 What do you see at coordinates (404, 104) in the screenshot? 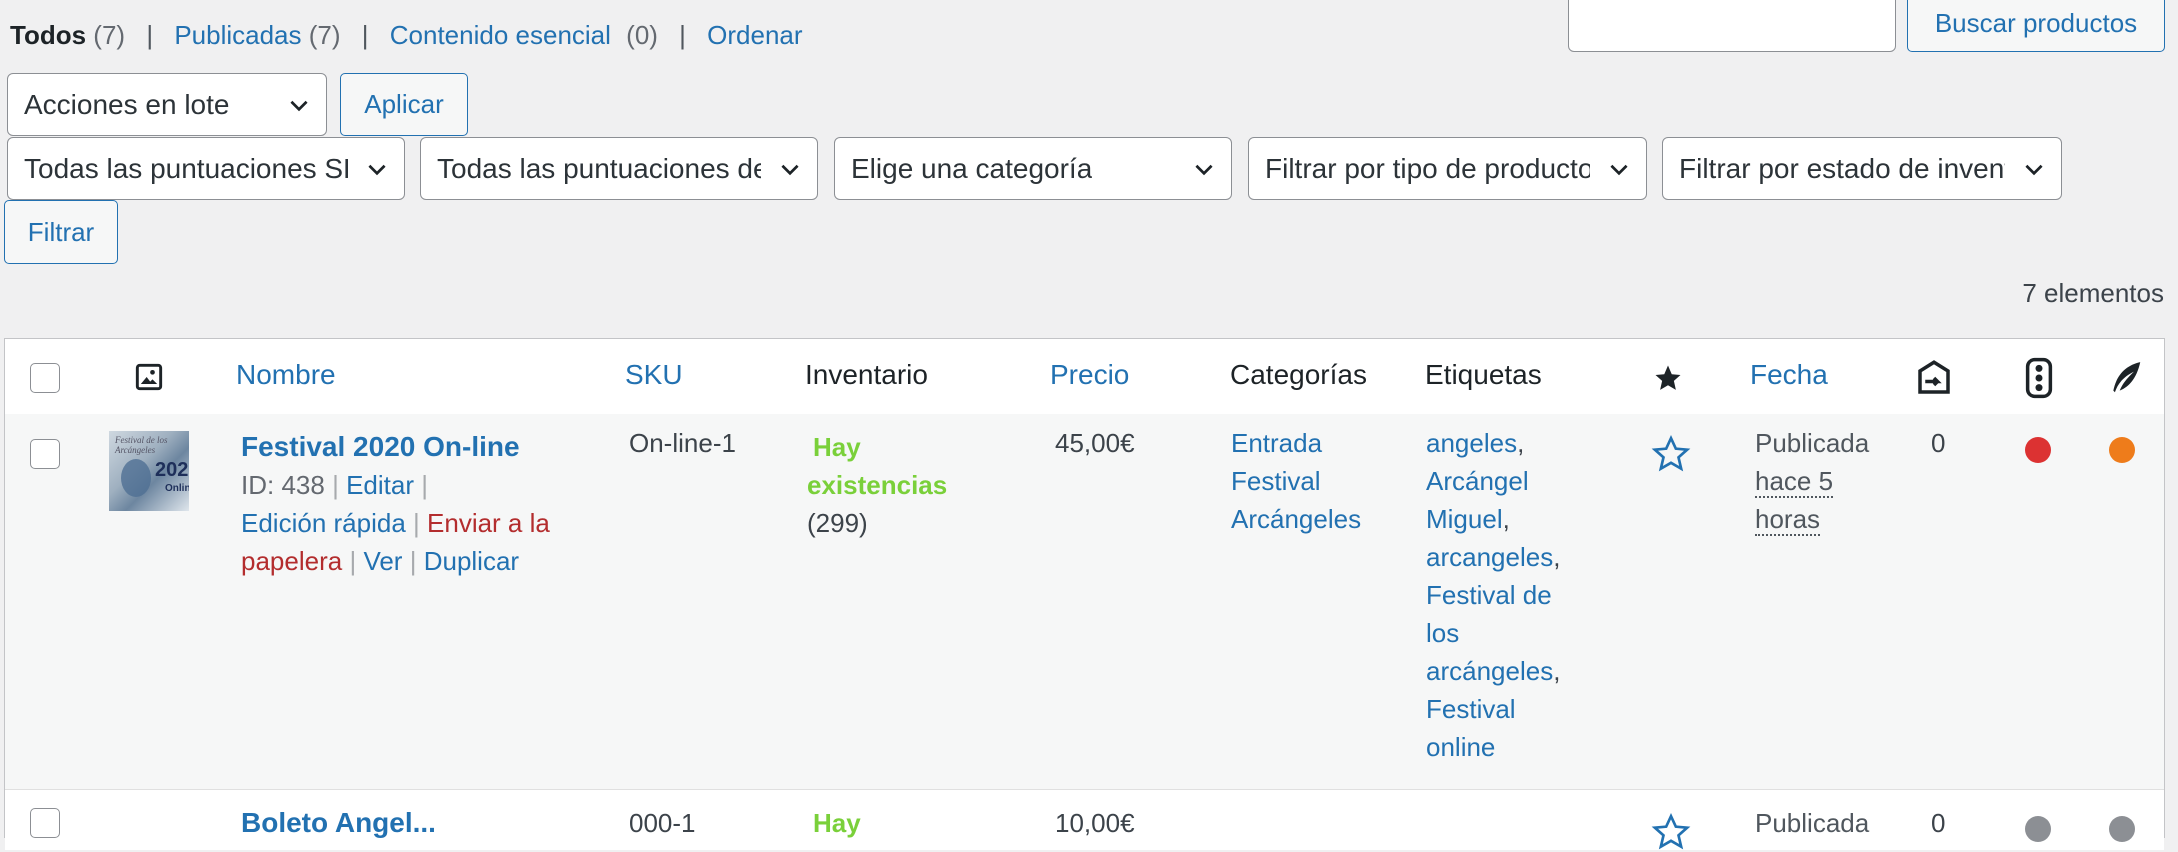
I see `apply-button: Aplicar` at bounding box center [404, 104].